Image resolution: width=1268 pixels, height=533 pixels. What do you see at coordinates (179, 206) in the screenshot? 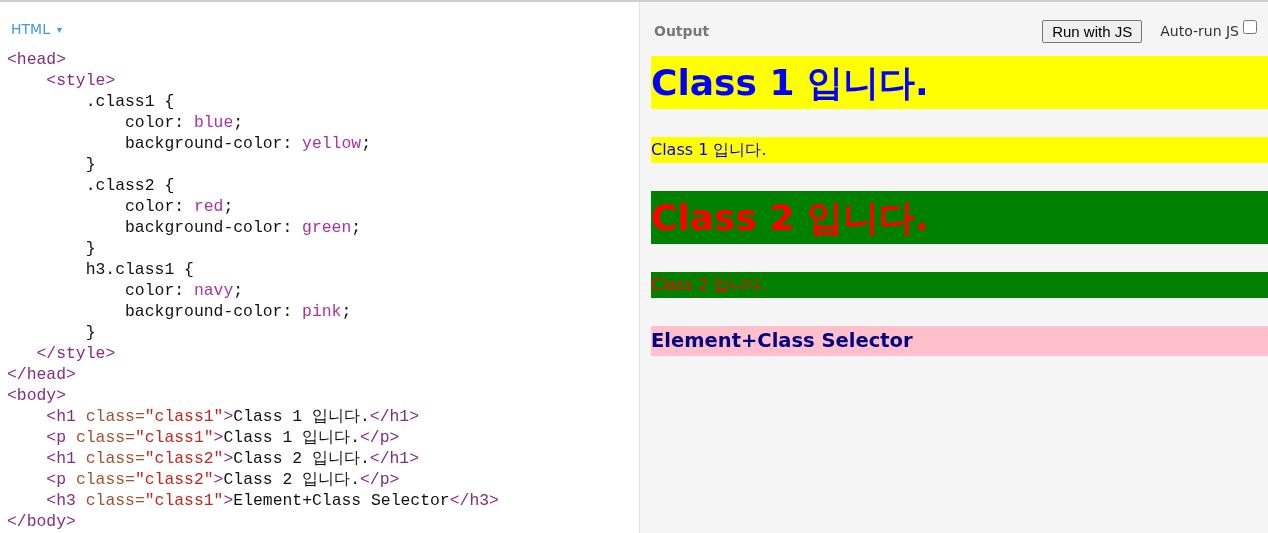
I see `code-line: color: red;` at bounding box center [179, 206].